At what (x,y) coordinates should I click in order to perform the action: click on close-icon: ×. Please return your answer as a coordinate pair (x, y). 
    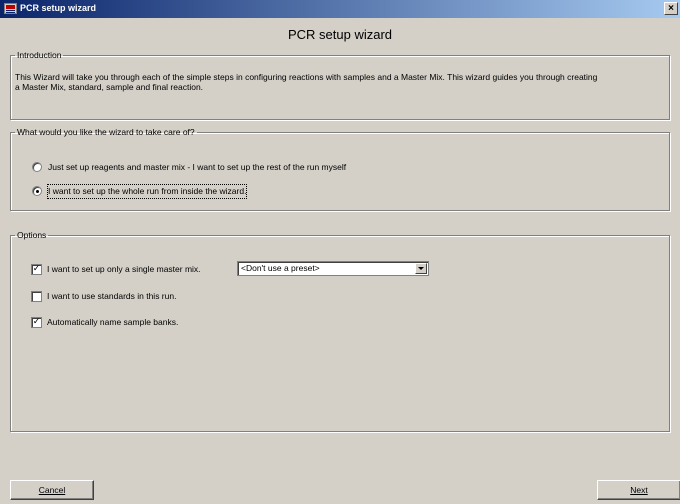
    Looking at the image, I should click on (671, 8).